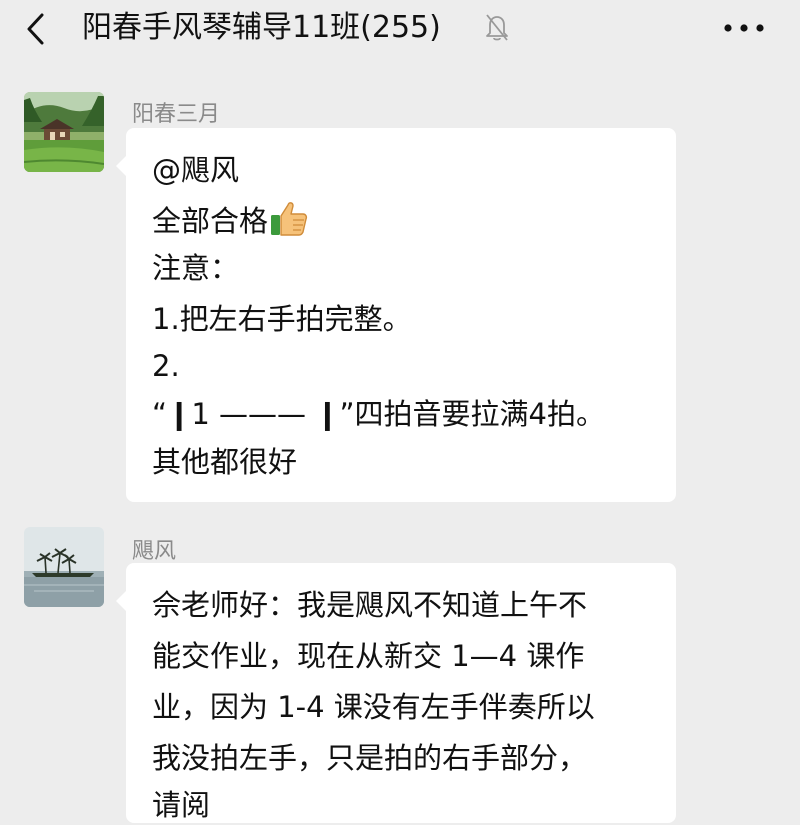 Image resolution: width=800 pixels, height=825 pixels. What do you see at coordinates (368, 656) in the screenshot?
I see `message-line: 能交作业，现在从新交 1—4 课作` at bounding box center [368, 656].